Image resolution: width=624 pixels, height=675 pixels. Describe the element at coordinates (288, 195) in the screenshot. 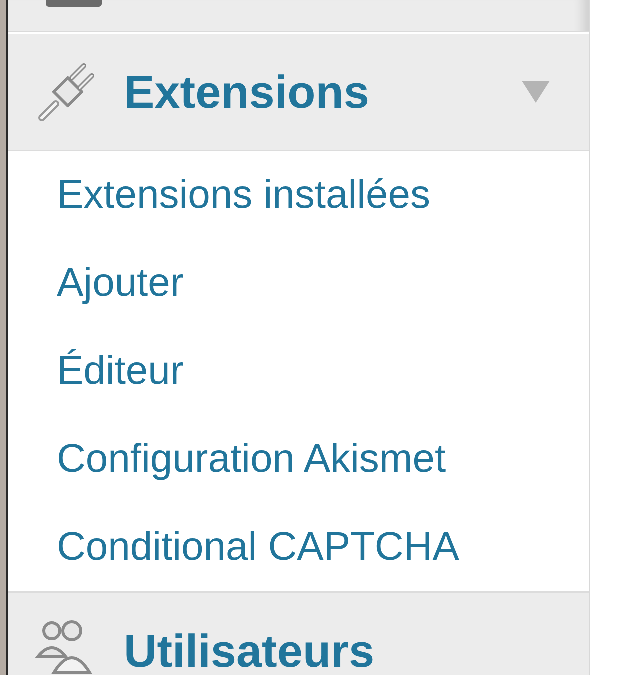

I see `submenu-link: Extensions installées` at that location.